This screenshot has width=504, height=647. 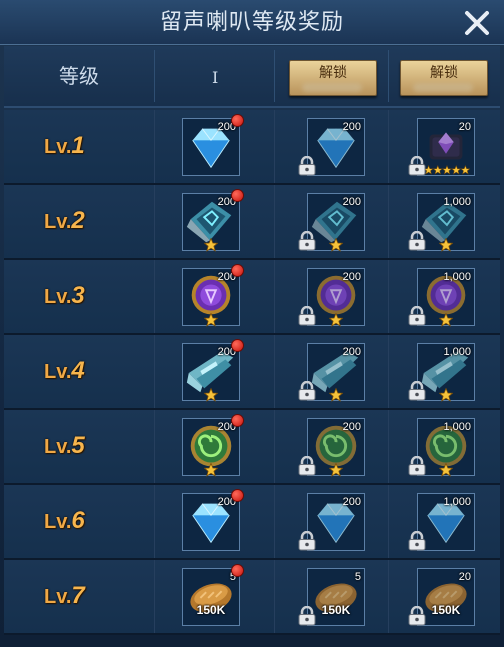 I want to click on level-label: Lv.3, so click(x=64, y=296).